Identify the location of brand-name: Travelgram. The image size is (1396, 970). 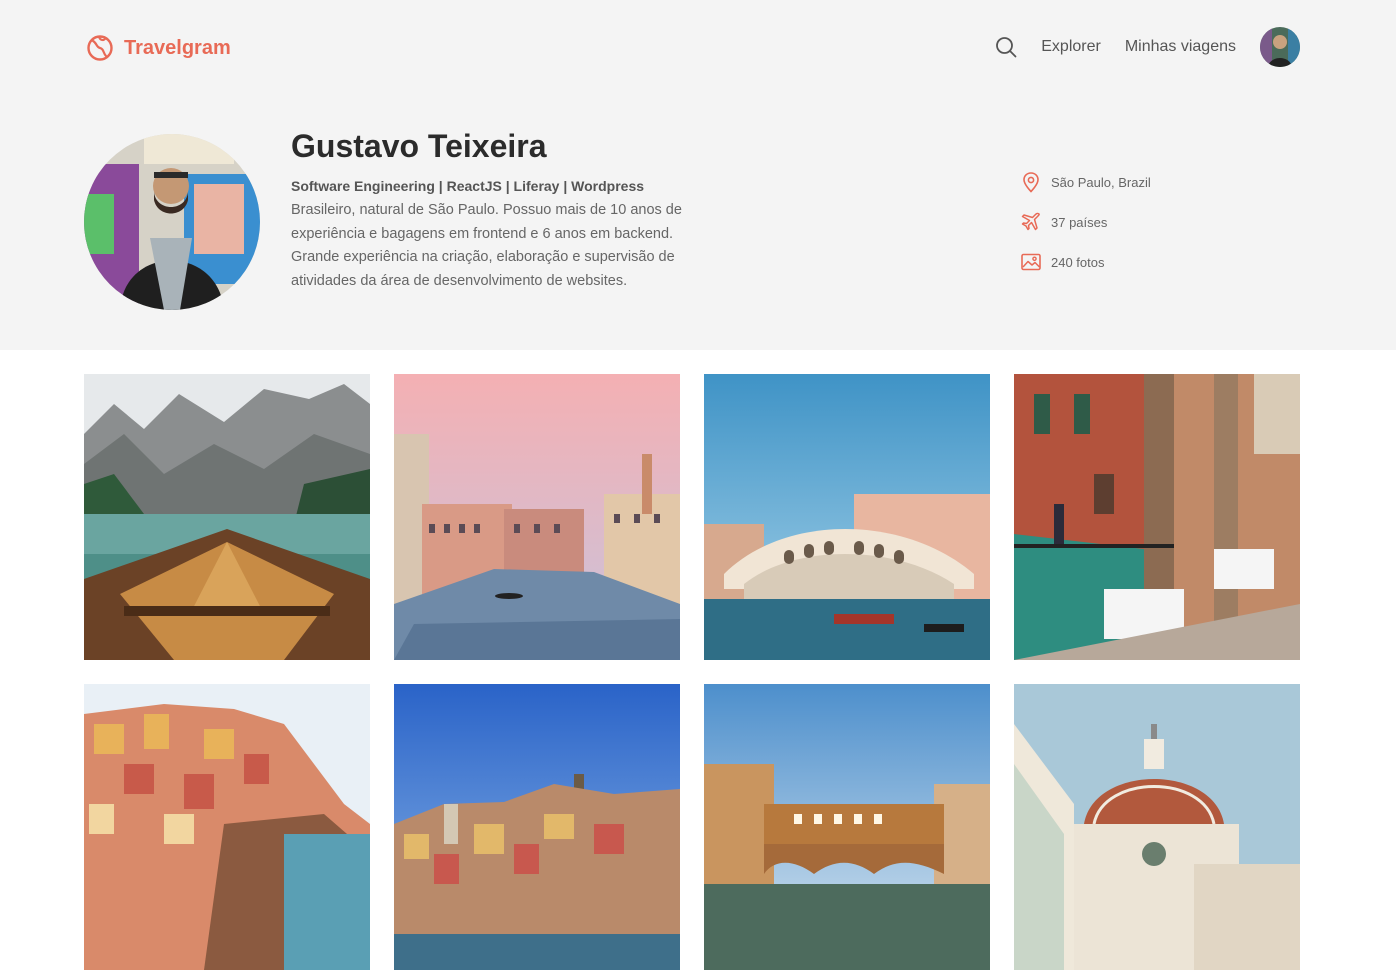
(177, 47).